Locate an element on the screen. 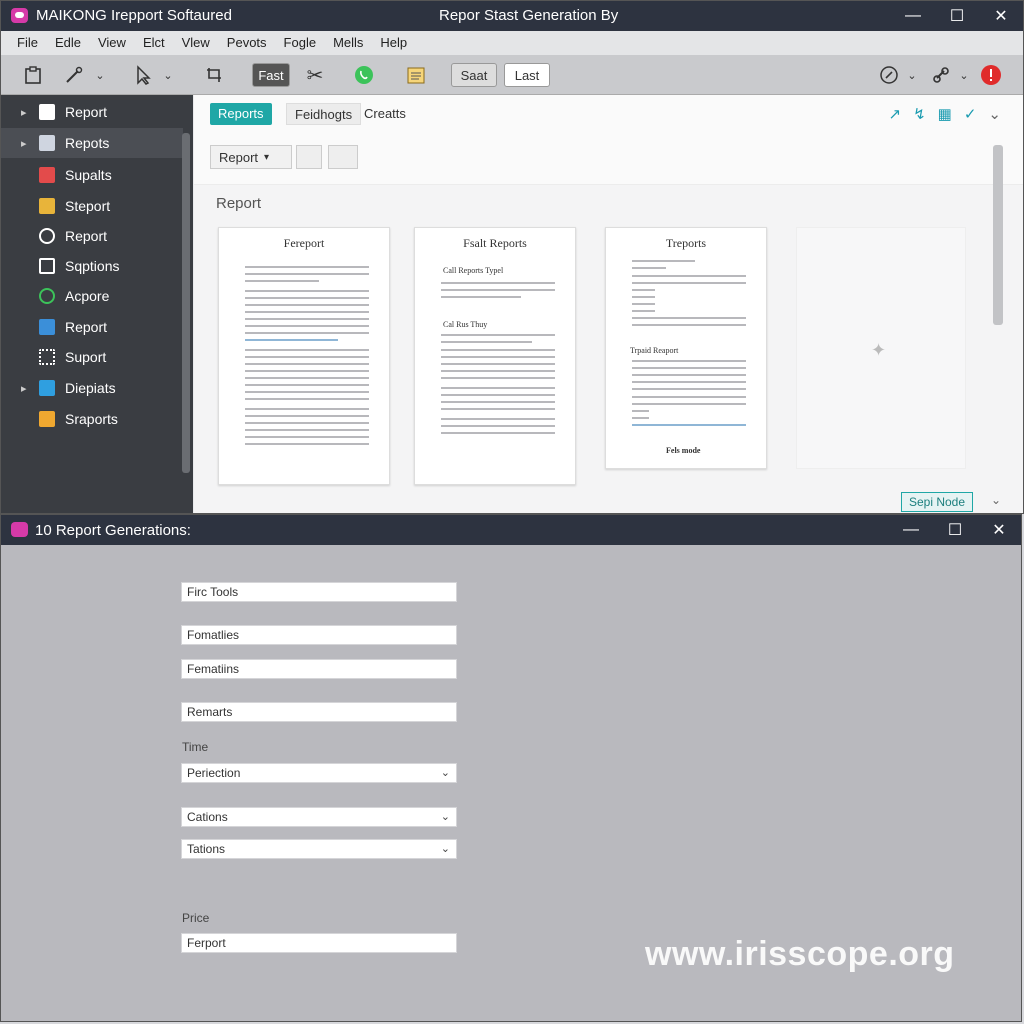  report-page-3: Treports Trpaid Reaport Fels mode is located at coordinates (686, 348).